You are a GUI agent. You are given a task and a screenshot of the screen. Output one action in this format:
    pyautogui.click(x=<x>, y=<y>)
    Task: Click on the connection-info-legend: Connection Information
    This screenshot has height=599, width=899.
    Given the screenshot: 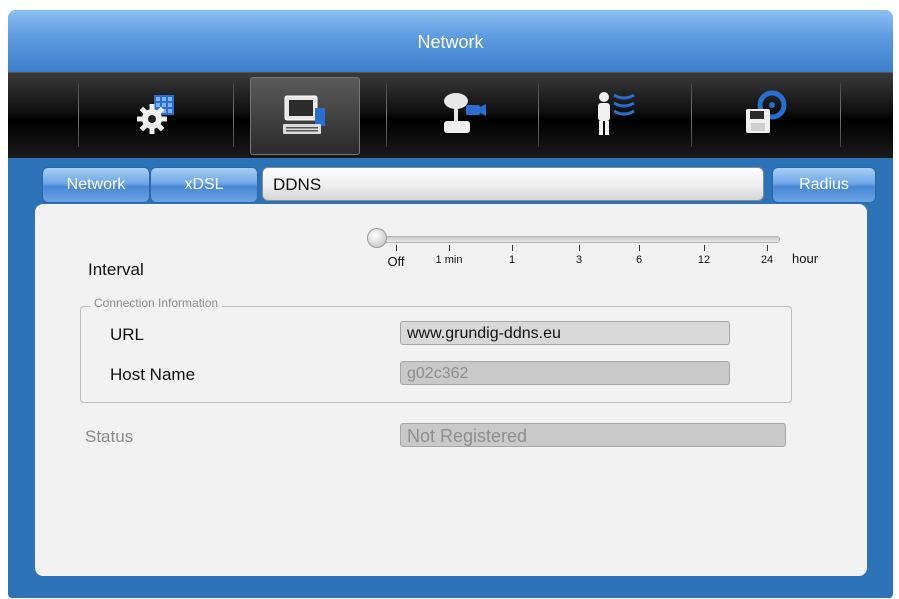 What is the action you would take?
    pyautogui.click(x=156, y=303)
    